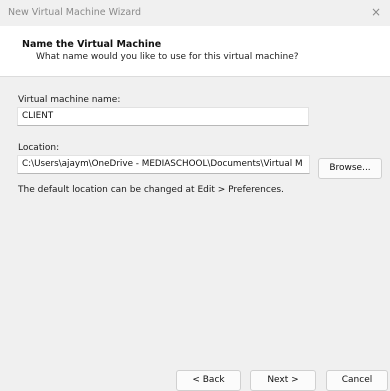 The width and height of the screenshot is (390, 391). I want to click on cancel-button: Cancel, so click(357, 380).